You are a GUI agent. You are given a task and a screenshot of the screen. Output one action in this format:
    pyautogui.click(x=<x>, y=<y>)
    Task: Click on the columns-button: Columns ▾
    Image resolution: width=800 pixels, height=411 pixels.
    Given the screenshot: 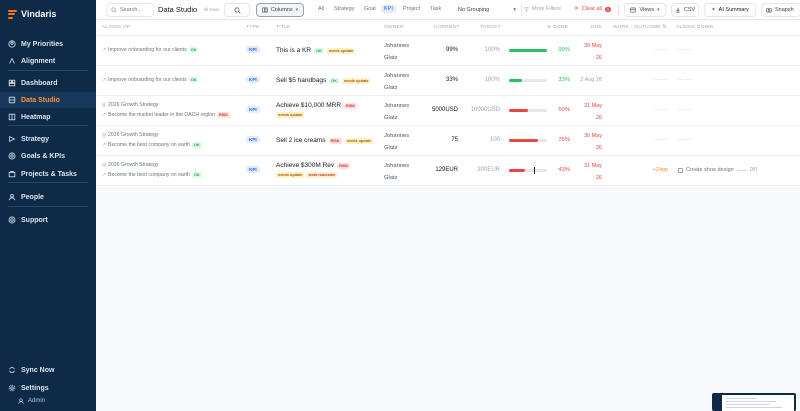 What is the action you would take?
    pyautogui.click(x=280, y=10)
    